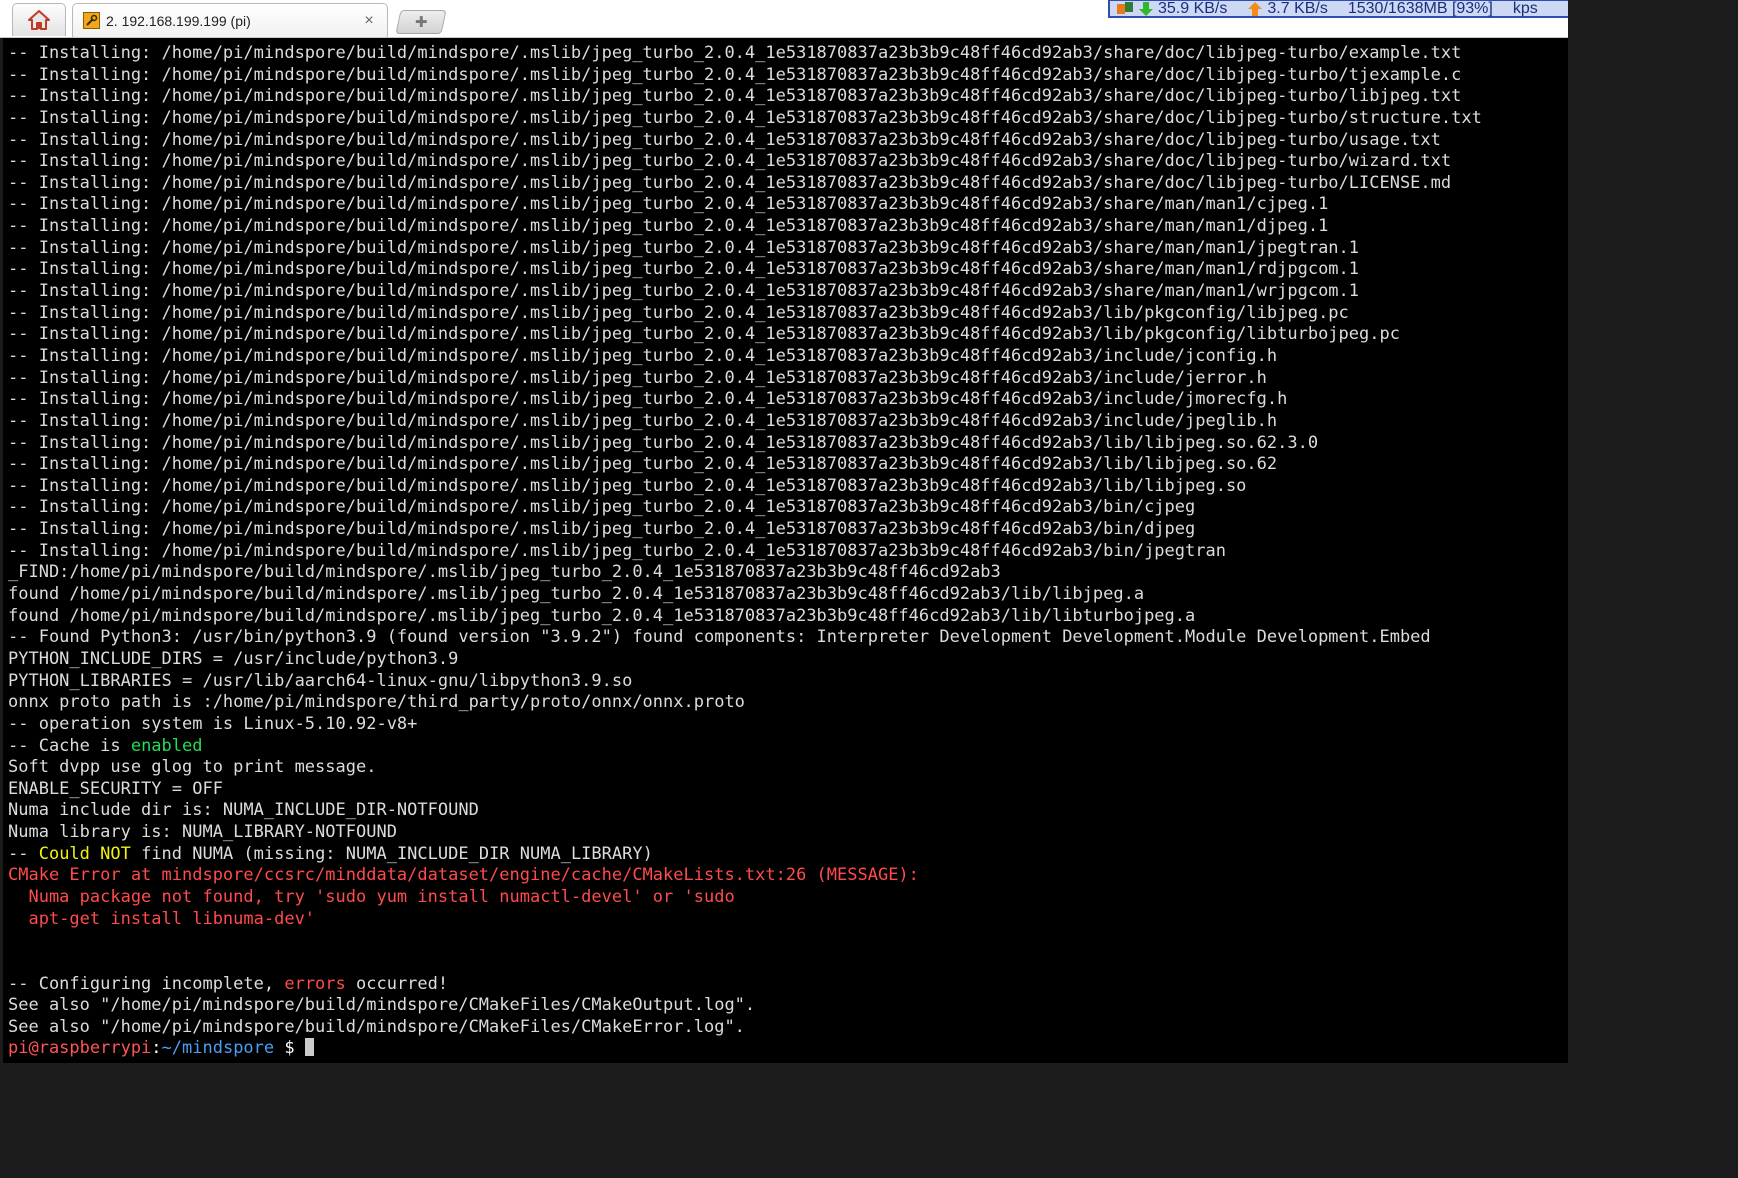 The image size is (1738, 1178). What do you see at coordinates (23, 853) in the screenshot?
I see `terminal-text: --` at bounding box center [23, 853].